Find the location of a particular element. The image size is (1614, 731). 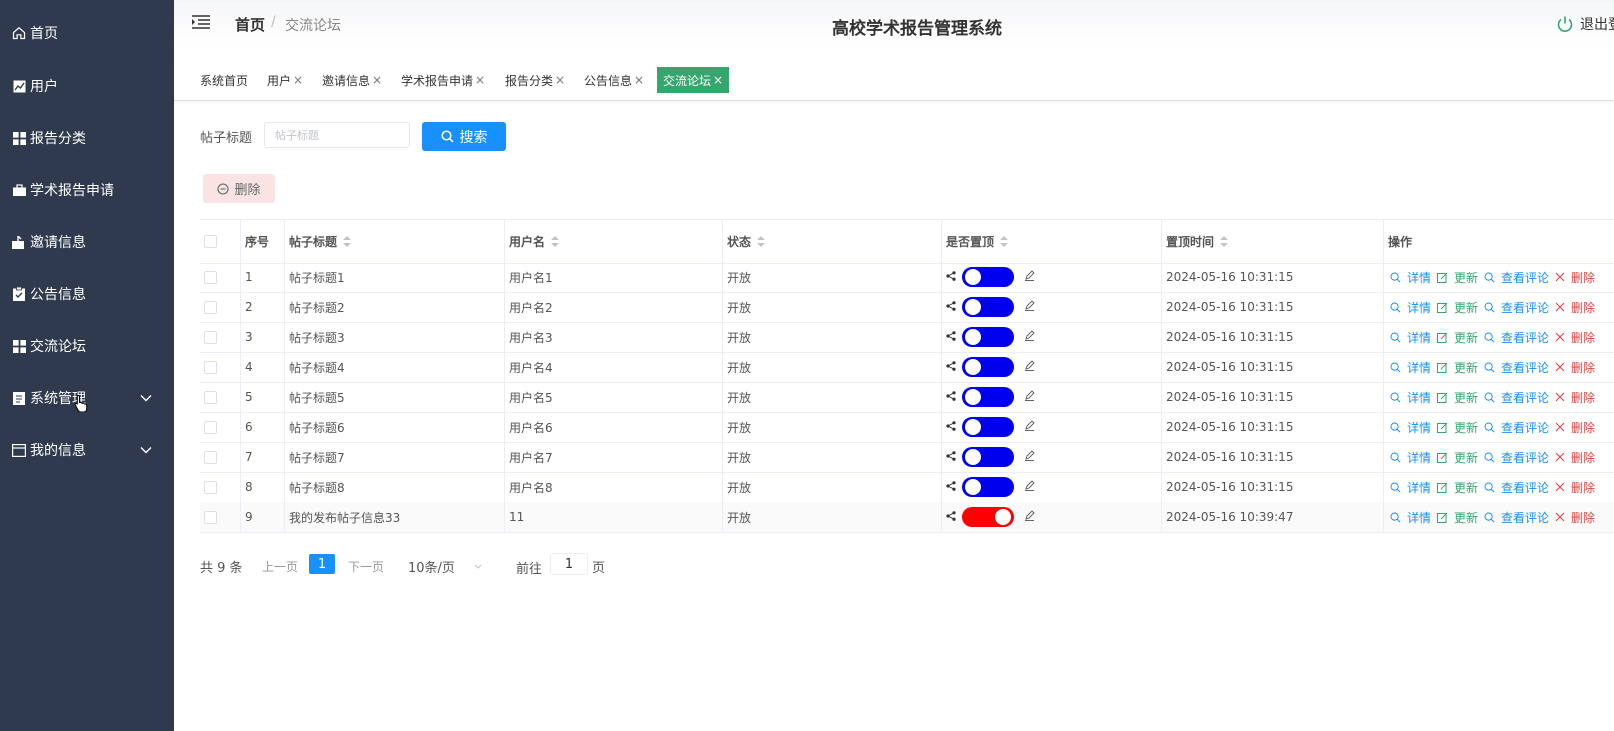

sidebar-item-9: 我的信息 is located at coordinates (87, 450).